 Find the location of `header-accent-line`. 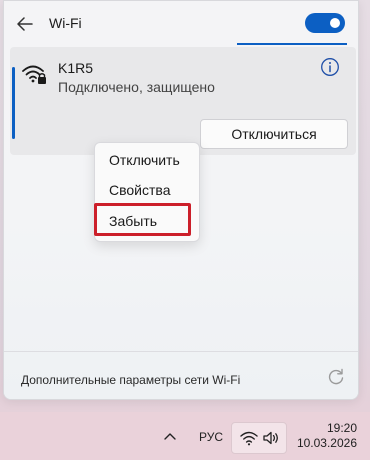

header-accent-line is located at coordinates (292, 44).